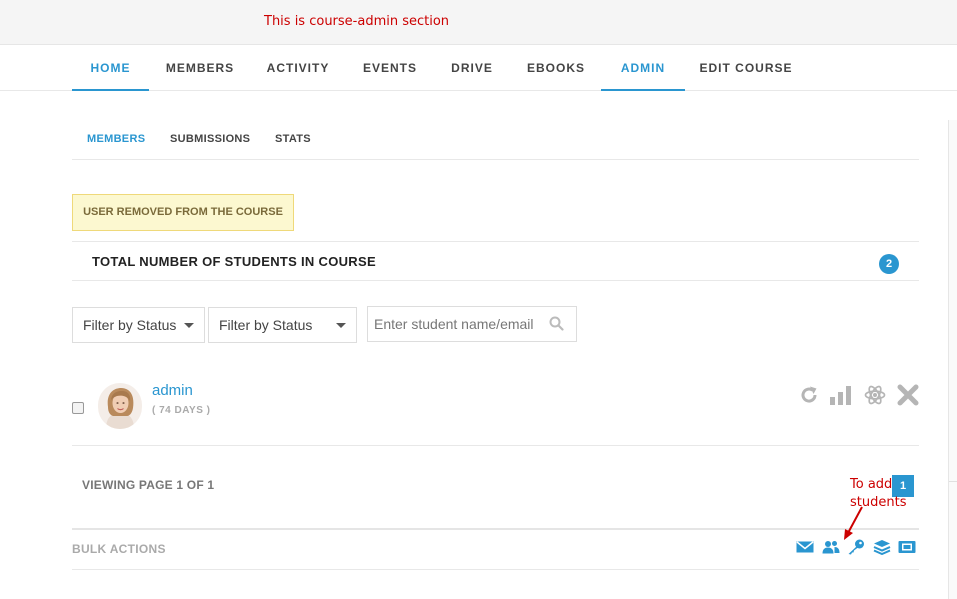  Describe the element at coordinates (882, 549) in the screenshot. I see `layers-icon` at that location.